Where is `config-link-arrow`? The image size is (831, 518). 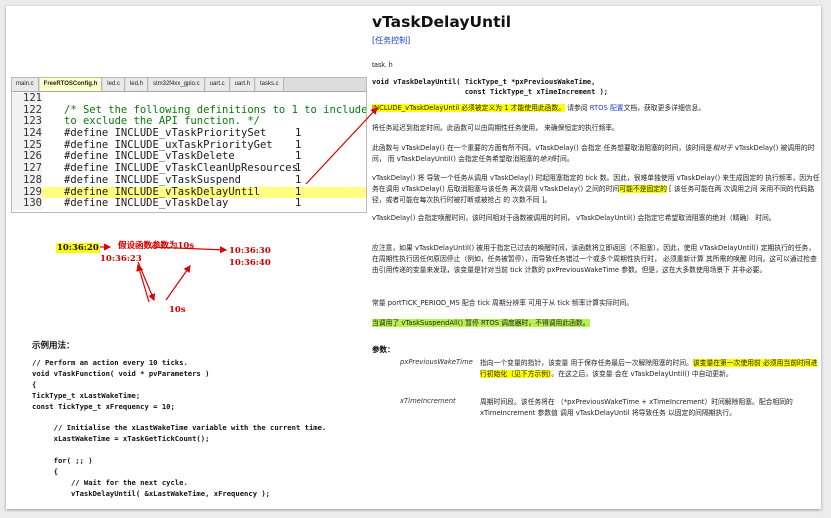
config-link-arrow is located at coordinates (341, 146).